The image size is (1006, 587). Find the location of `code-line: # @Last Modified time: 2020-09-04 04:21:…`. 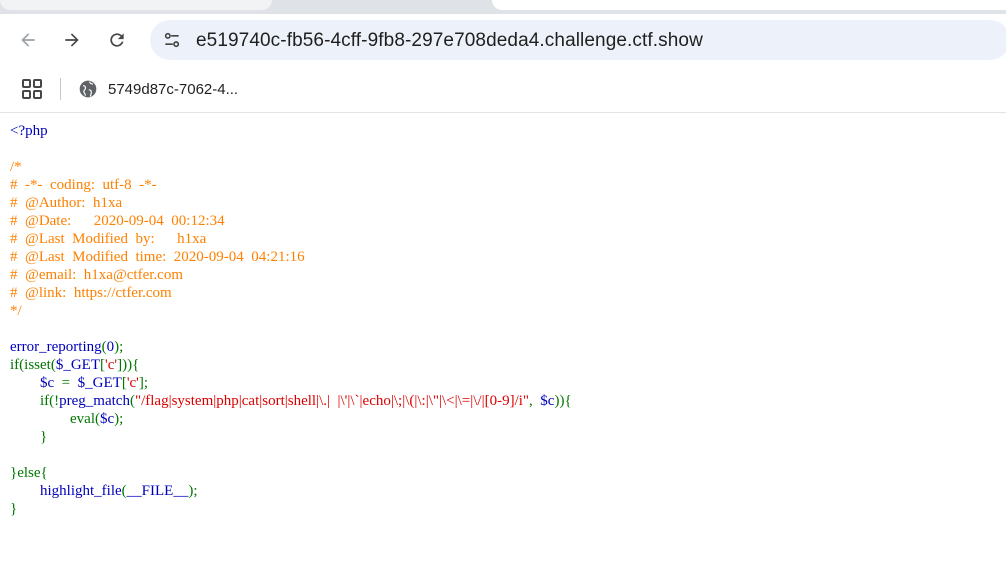

code-line: # @Last Modified time: 2020-09-04 04:21:… is located at coordinates (505, 257).